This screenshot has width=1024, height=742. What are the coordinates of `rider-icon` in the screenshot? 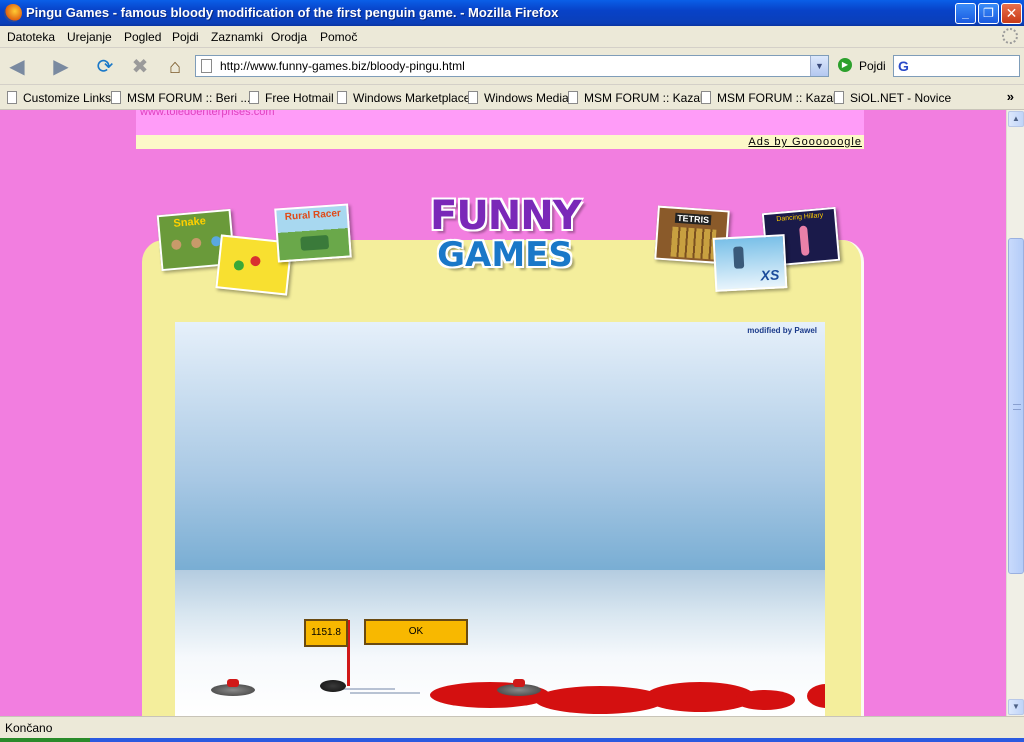 It's located at (739, 257).